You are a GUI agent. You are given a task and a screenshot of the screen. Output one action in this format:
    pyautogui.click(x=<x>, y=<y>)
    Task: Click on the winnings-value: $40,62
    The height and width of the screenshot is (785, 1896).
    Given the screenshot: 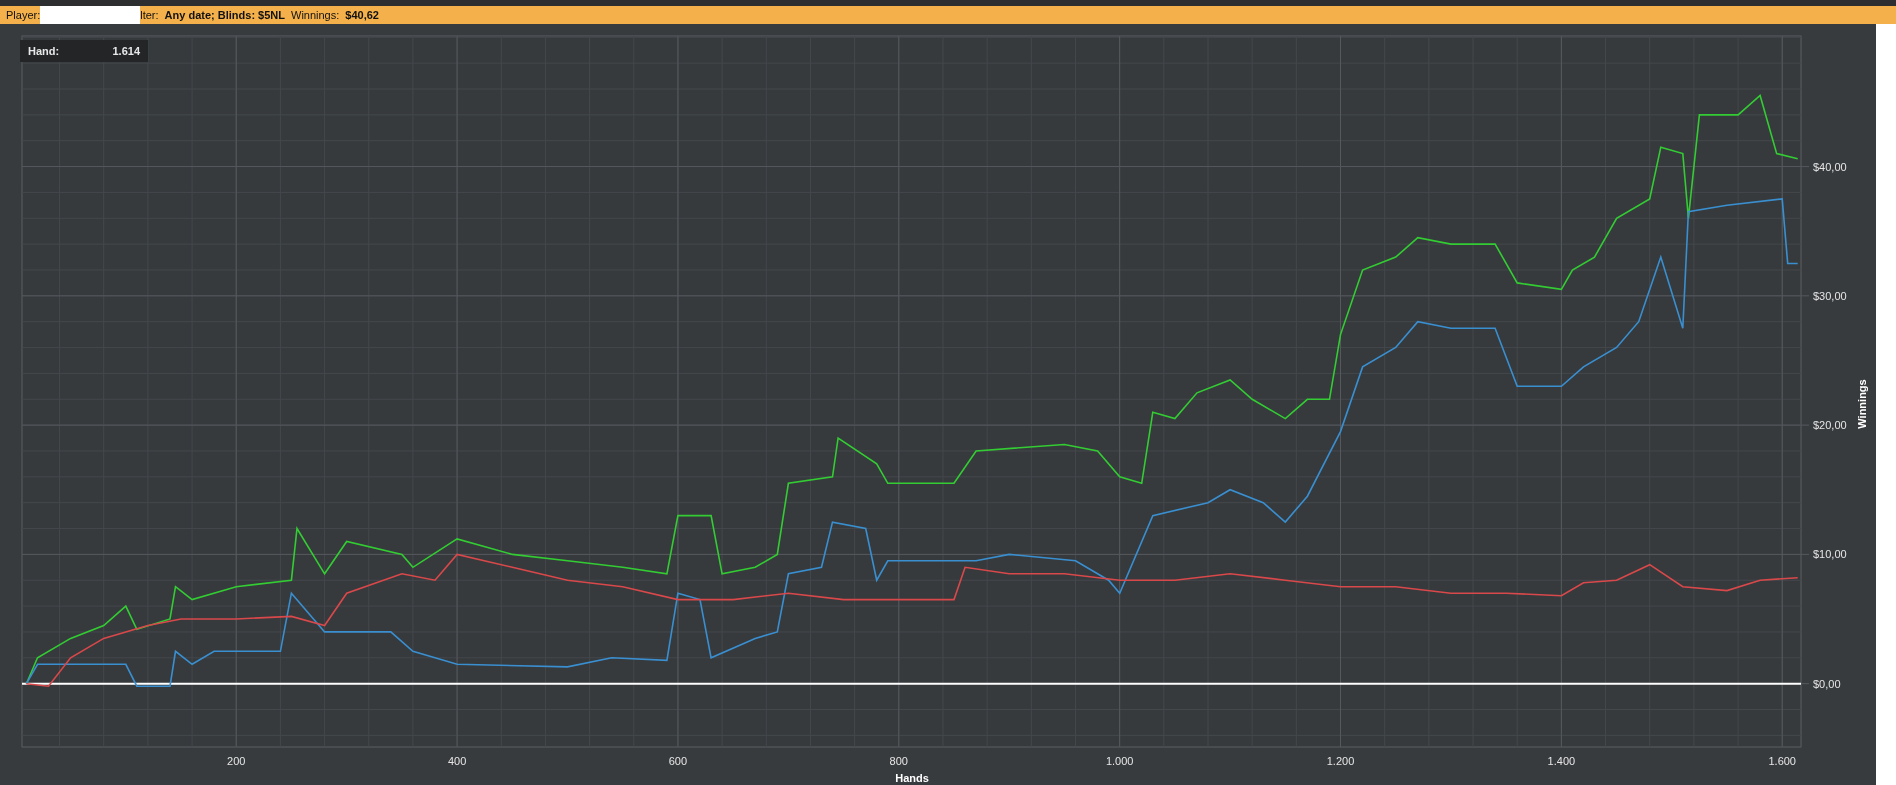 What is the action you would take?
    pyautogui.click(x=362, y=15)
    